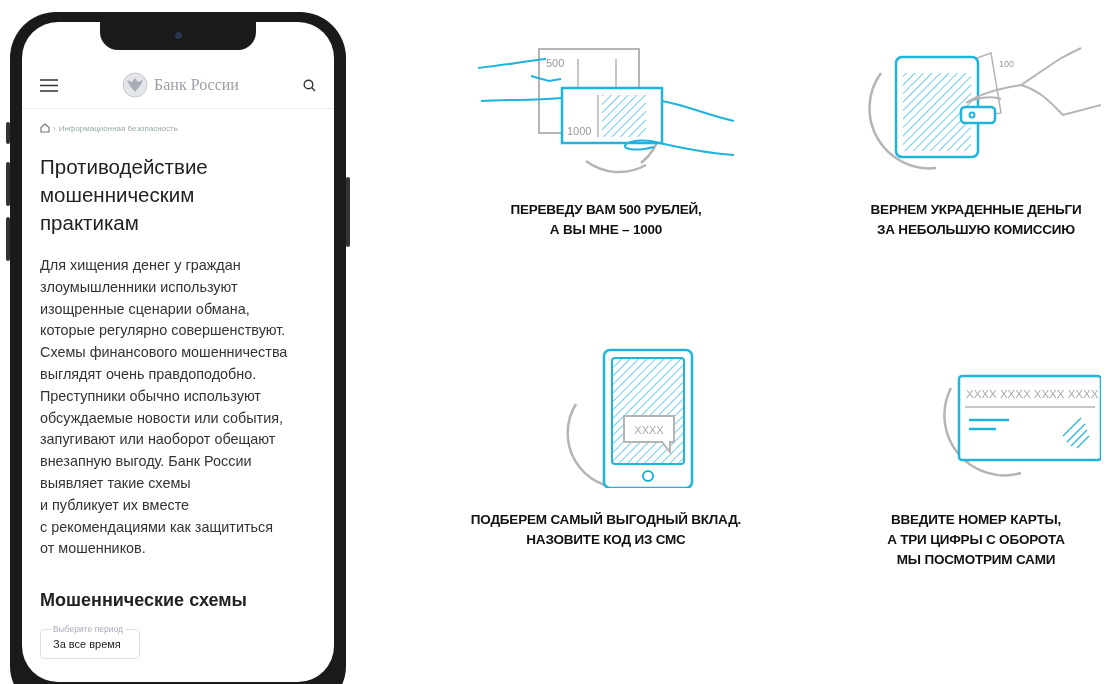  I want to click on intro-paragraph: Для хищения денег у граждан злоумышленники используют изощренные сценарии обмана, которые регулярно совершенствуют. Схемы финансового мошенничества выглядят очень правдоподобно. Преступники обычно используют обсуждаемые новости или события, запугивают или наоборот обещают внезапную выгоду. Банк России выявляет такие схемы и публикует их вместе с рекомендациями как защититься от мошенников., so click(164, 407).